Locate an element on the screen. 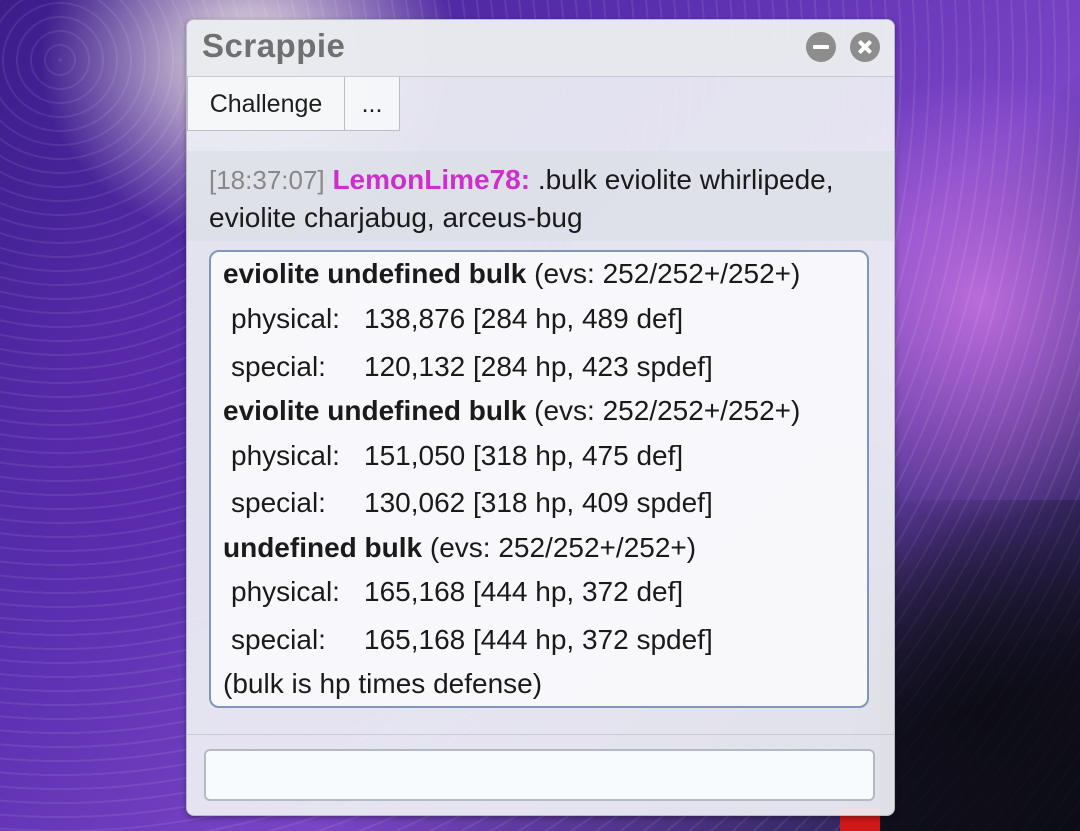 The image size is (1080, 831). result-special-row: special: 130,062 [318 hp, 409 spdef] is located at coordinates (468, 503).